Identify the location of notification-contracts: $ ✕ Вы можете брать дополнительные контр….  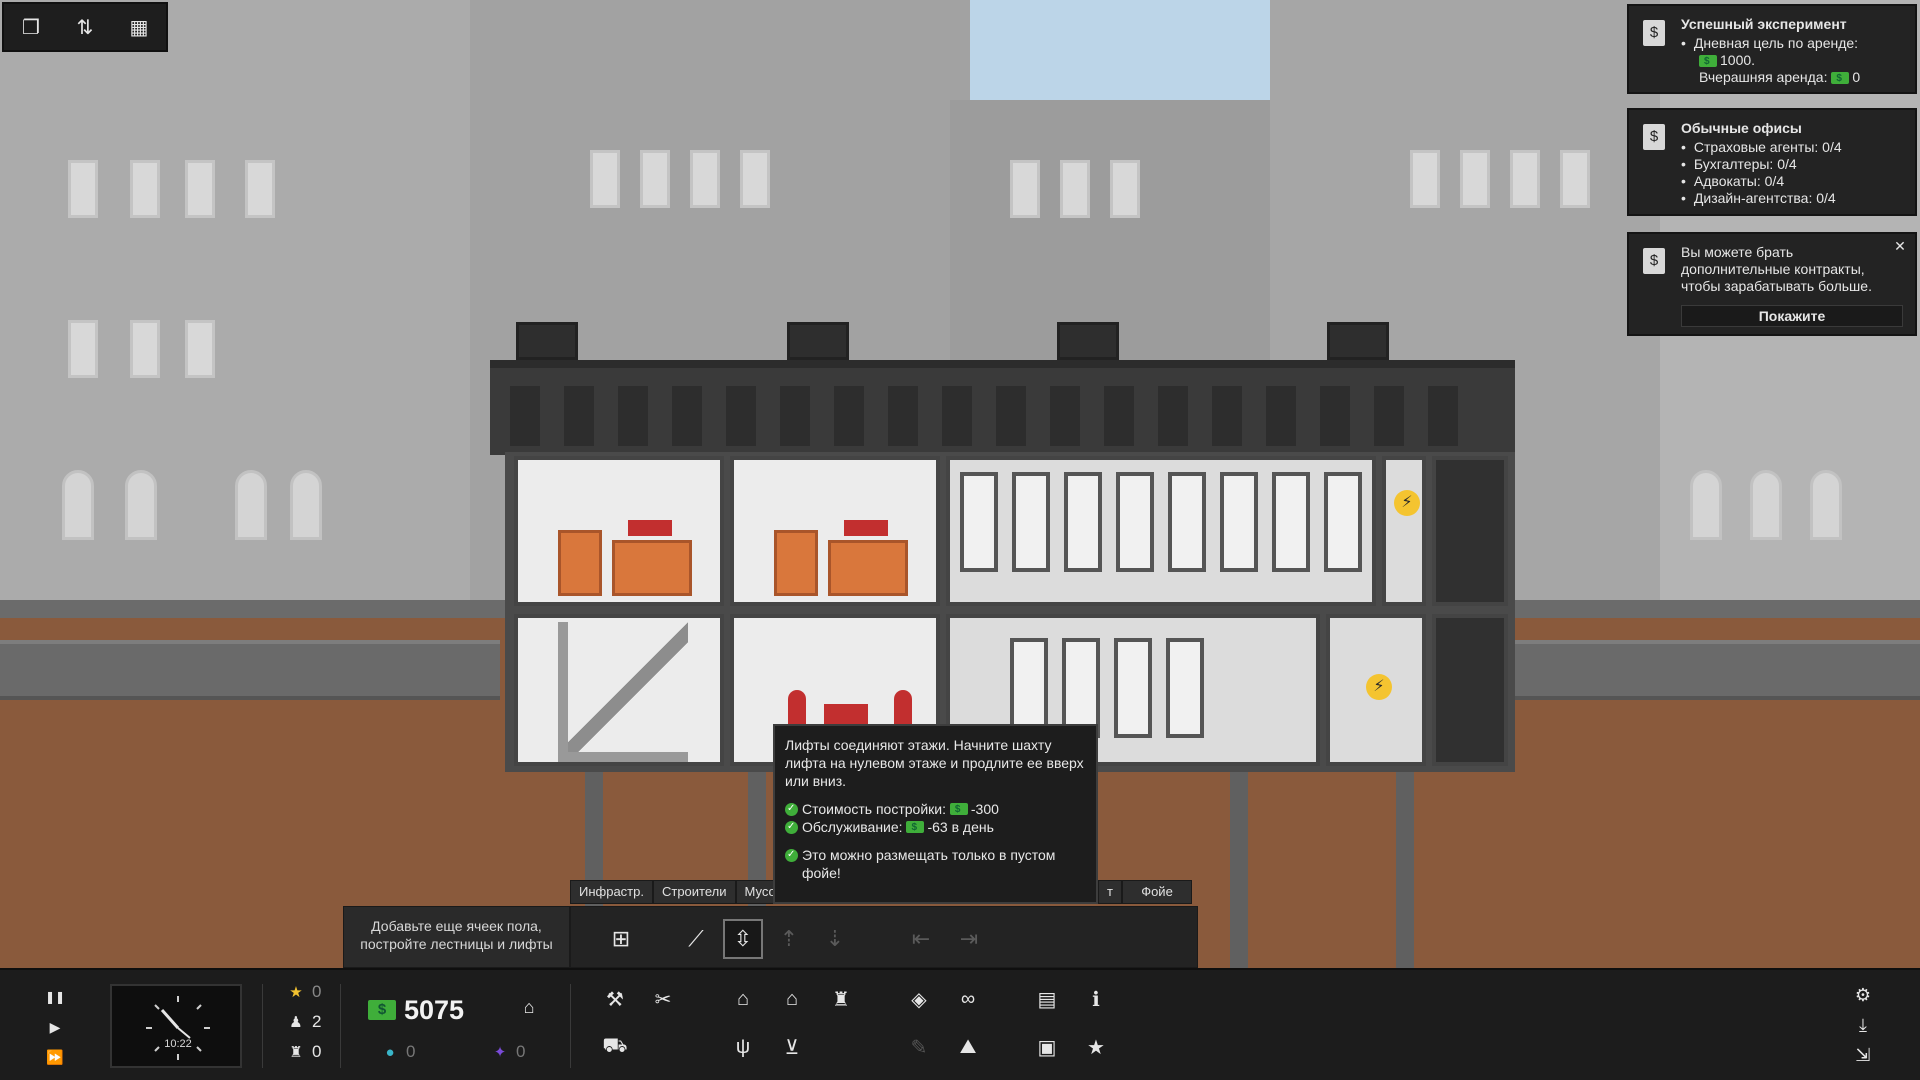
(1772, 284).